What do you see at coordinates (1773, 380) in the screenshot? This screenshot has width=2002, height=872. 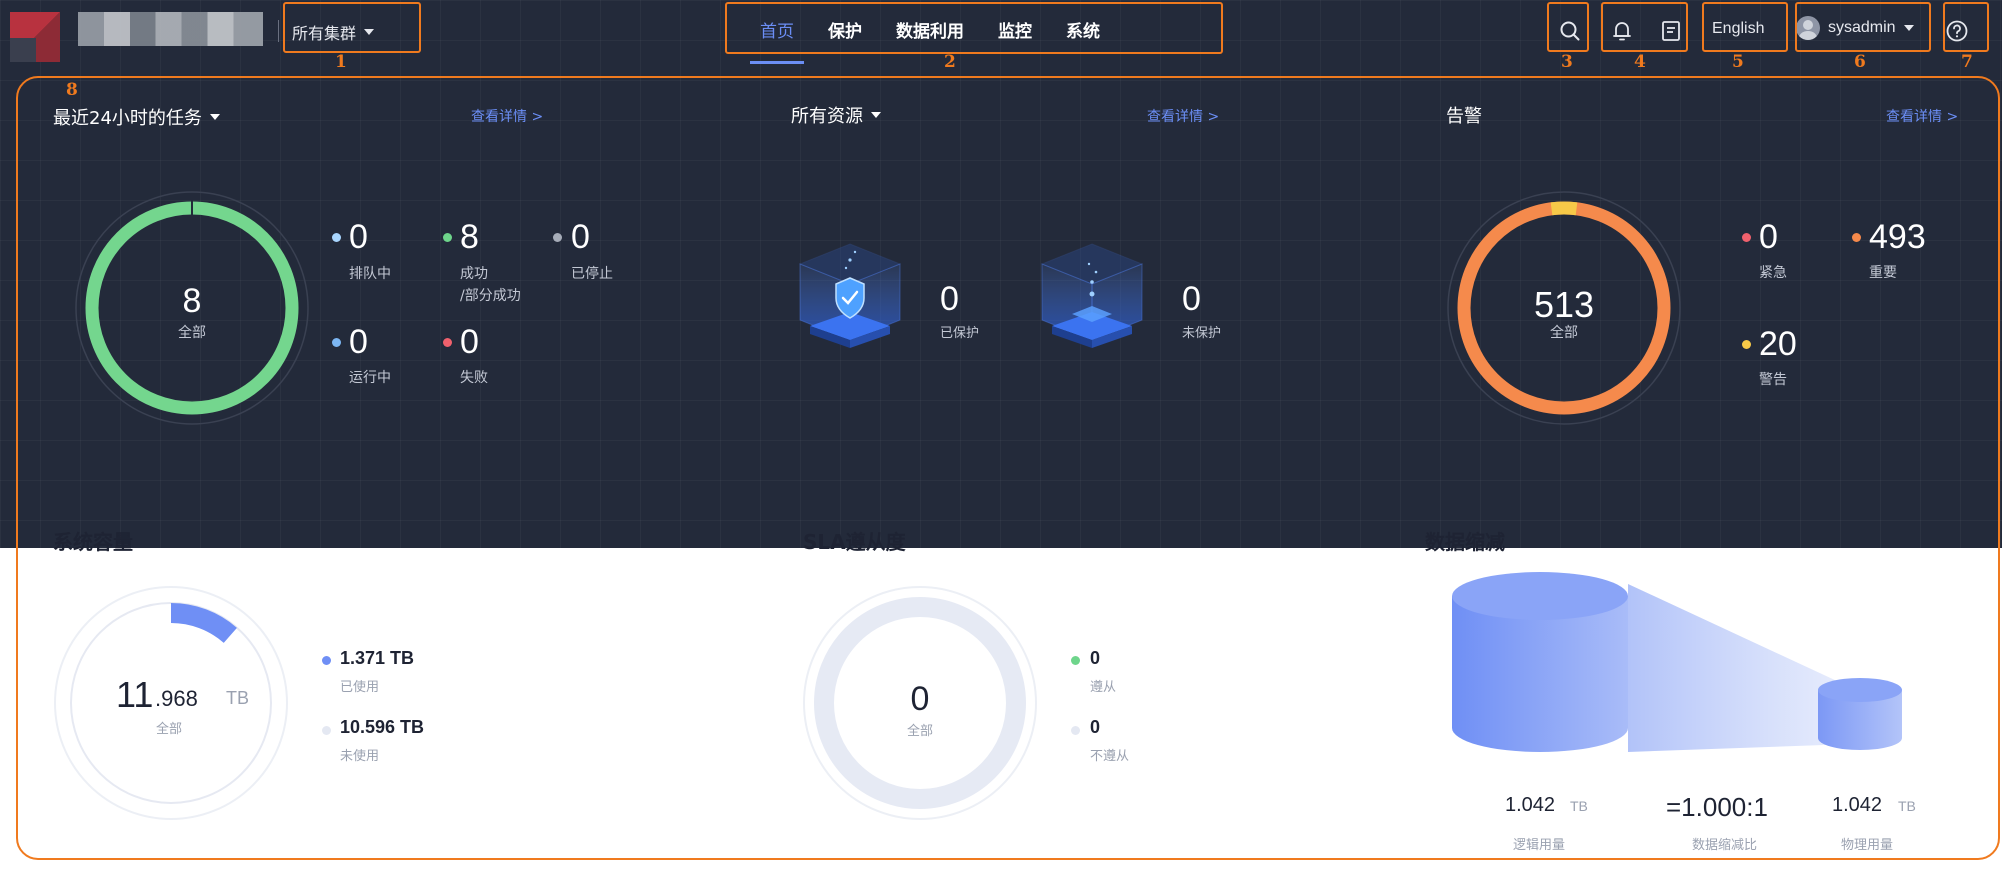 I see `warning-label: 警告` at bounding box center [1773, 380].